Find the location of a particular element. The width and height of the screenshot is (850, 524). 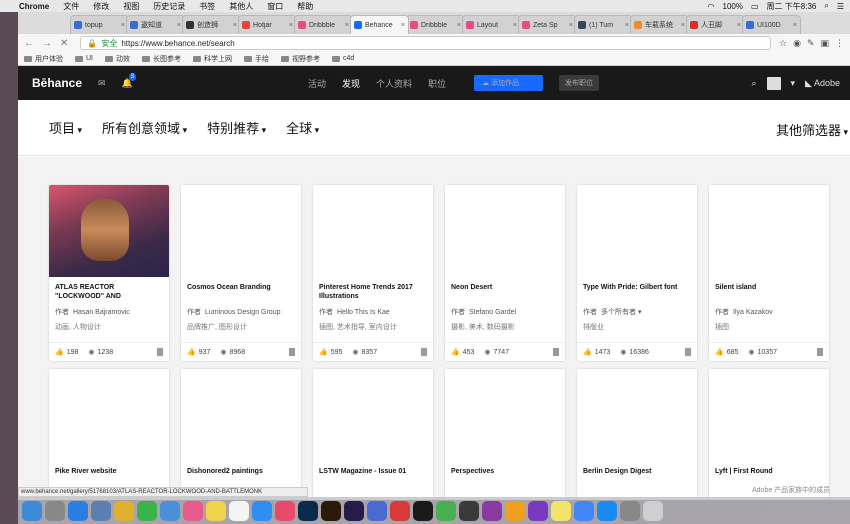

more-icon: ⋮ is located at coordinates (839, 43).